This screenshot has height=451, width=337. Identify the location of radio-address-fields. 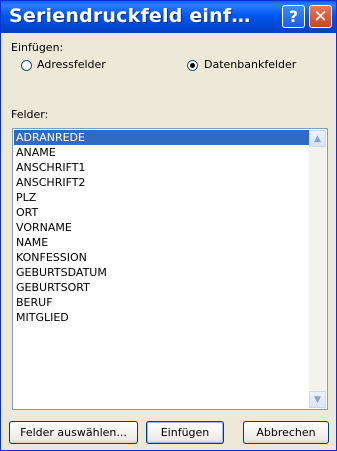
(26, 65).